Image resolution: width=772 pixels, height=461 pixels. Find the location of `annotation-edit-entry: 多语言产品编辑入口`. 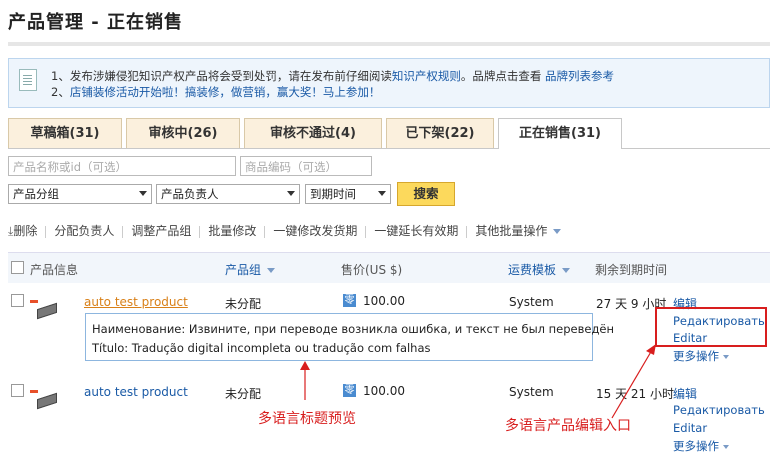

annotation-edit-entry: 多语言产品编辑入口 is located at coordinates (568, 426).